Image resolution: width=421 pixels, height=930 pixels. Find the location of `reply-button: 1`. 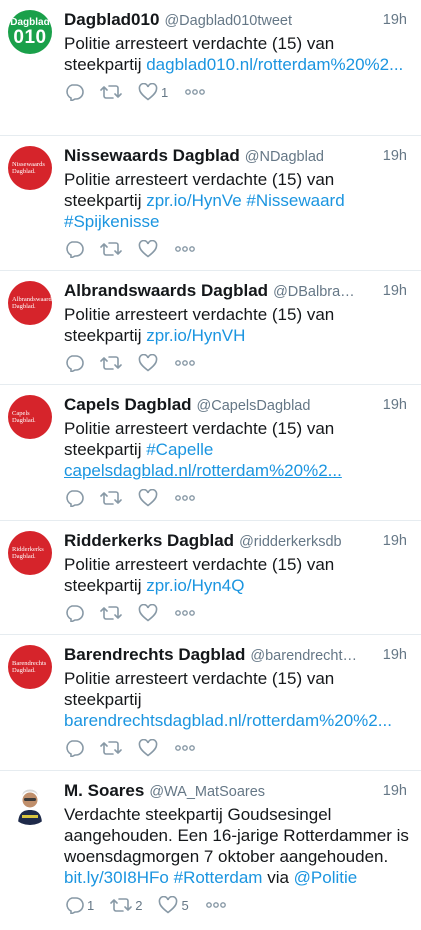

reply-button: 1 is located at coordinates (79, 905).